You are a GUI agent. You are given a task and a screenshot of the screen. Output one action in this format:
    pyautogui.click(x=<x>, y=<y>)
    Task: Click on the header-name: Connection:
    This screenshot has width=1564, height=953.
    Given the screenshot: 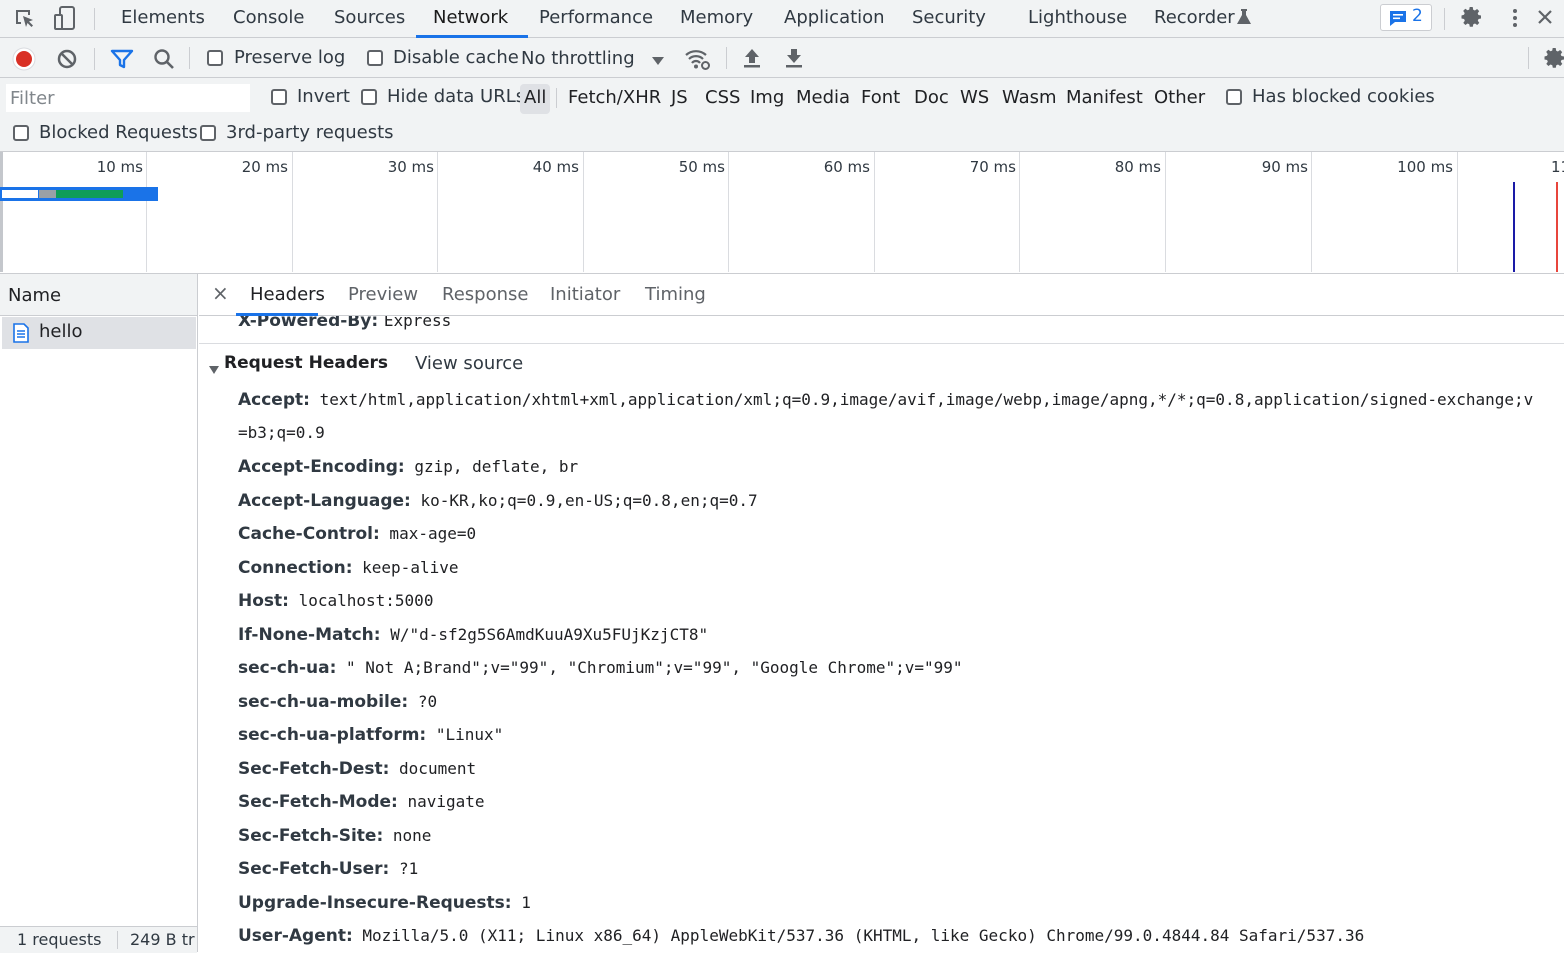 What is the action you would take?
    pyautogui.click(x=295, y=567)
    